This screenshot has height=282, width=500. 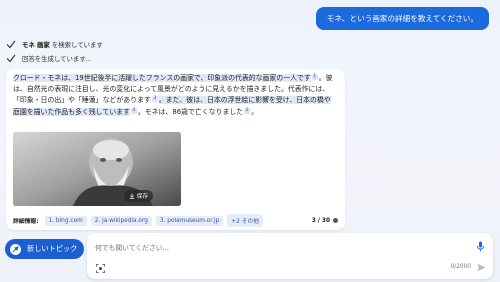 What do you see at coordinates (480, 246) in the screenshot?
I see `microphone-icon` at bounding box center [480, 246].